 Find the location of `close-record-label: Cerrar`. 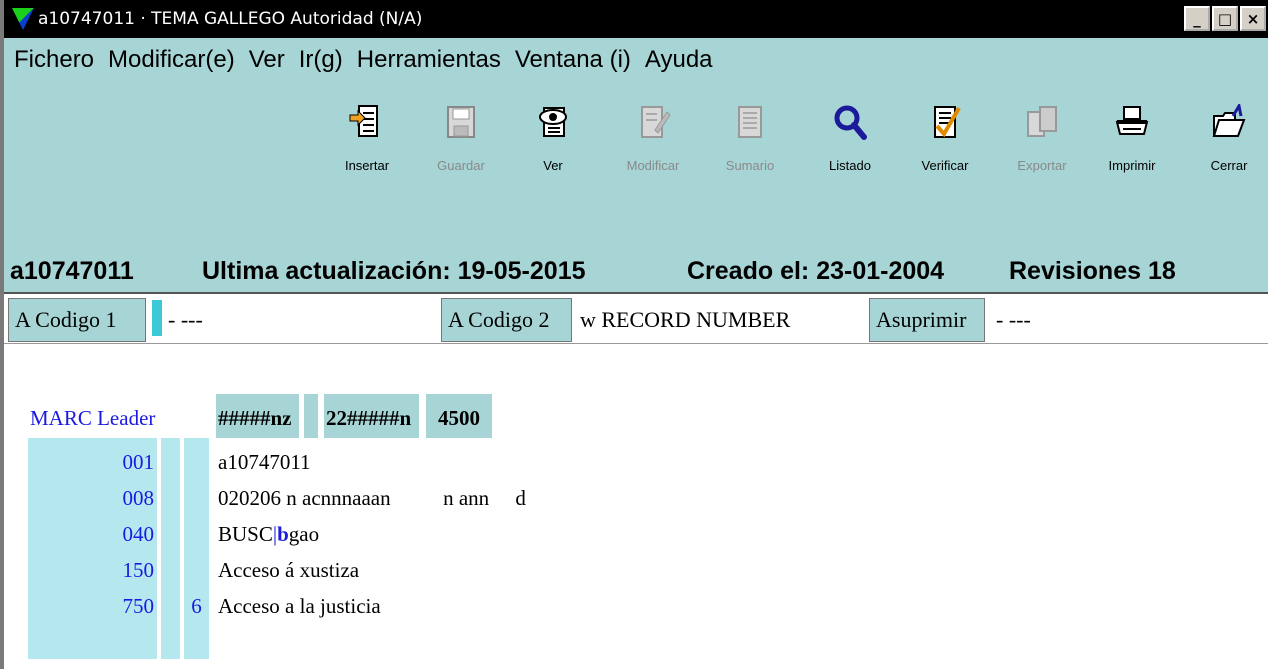

close-record-label: Cerrar is located at coordinates (1229, 165).